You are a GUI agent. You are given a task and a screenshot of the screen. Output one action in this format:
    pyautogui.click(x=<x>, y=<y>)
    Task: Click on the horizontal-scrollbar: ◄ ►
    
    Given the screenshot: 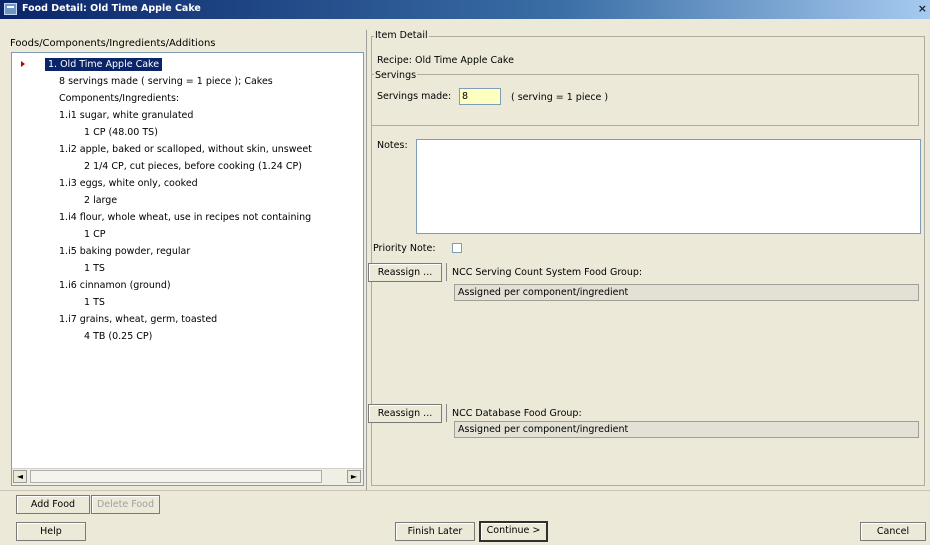 What is the action you would take?
    pyautogui.click(x=187, y=476)
    